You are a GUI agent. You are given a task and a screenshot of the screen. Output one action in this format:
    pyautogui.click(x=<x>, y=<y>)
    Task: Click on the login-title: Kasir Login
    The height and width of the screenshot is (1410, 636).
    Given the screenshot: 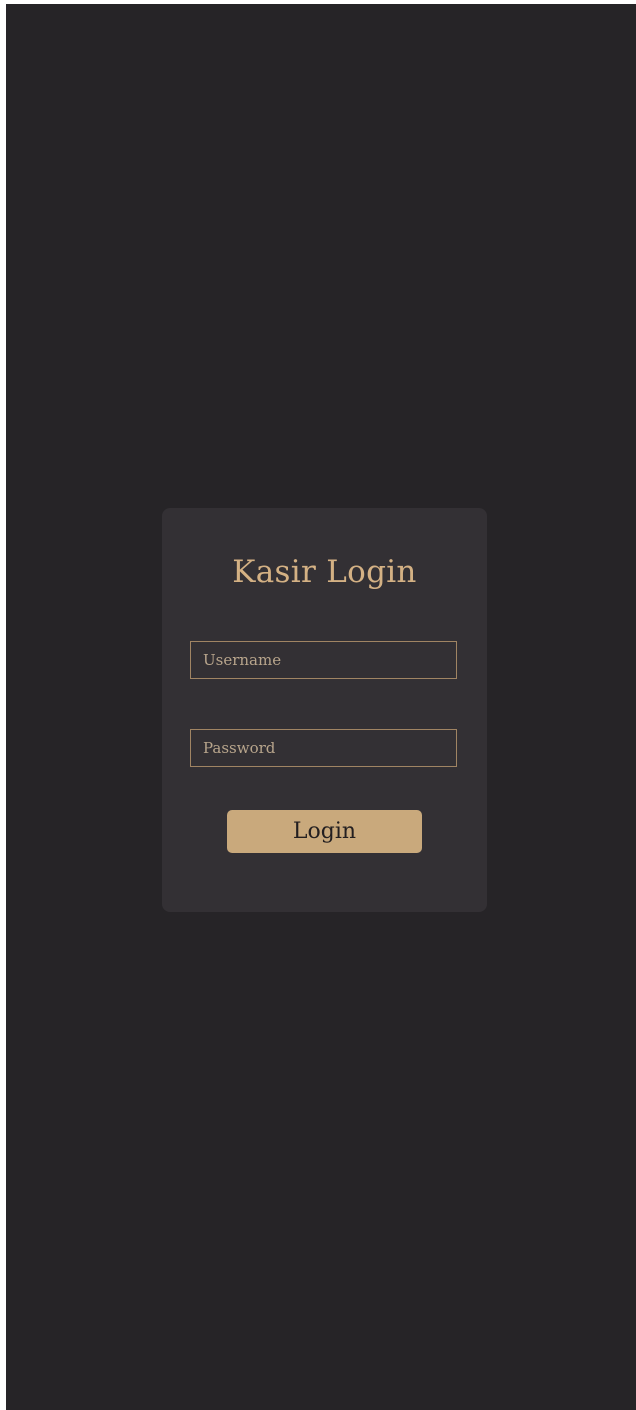 What is the action you would take?
    pyautogui.click(x=324, y=572)
    